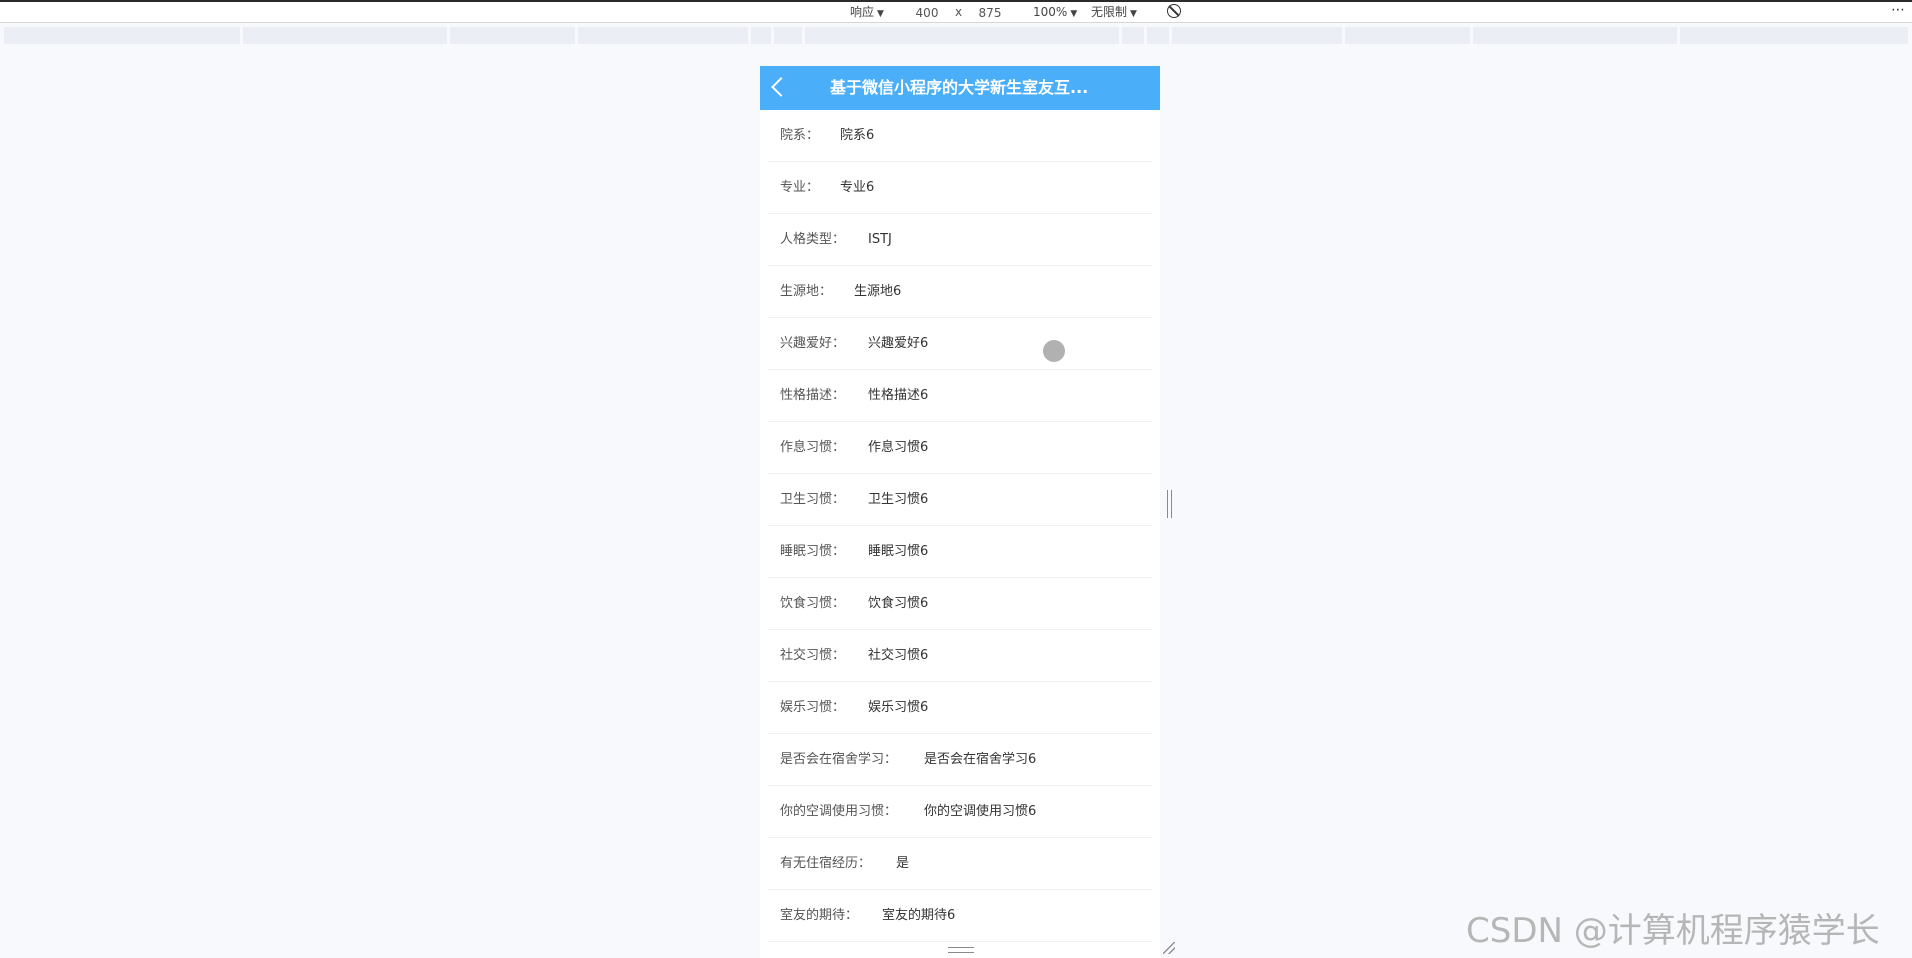  What do you see at coordinates (898, 395) in the screenshot?
I see `detail-value: 性格描述6` at bounding box center [898, 395].